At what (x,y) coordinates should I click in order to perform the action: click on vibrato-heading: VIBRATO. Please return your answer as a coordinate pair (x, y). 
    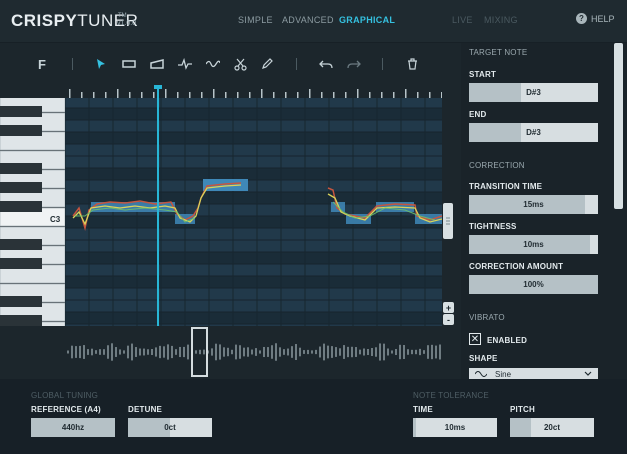
    Looking at the image, I should click on (487, 317).